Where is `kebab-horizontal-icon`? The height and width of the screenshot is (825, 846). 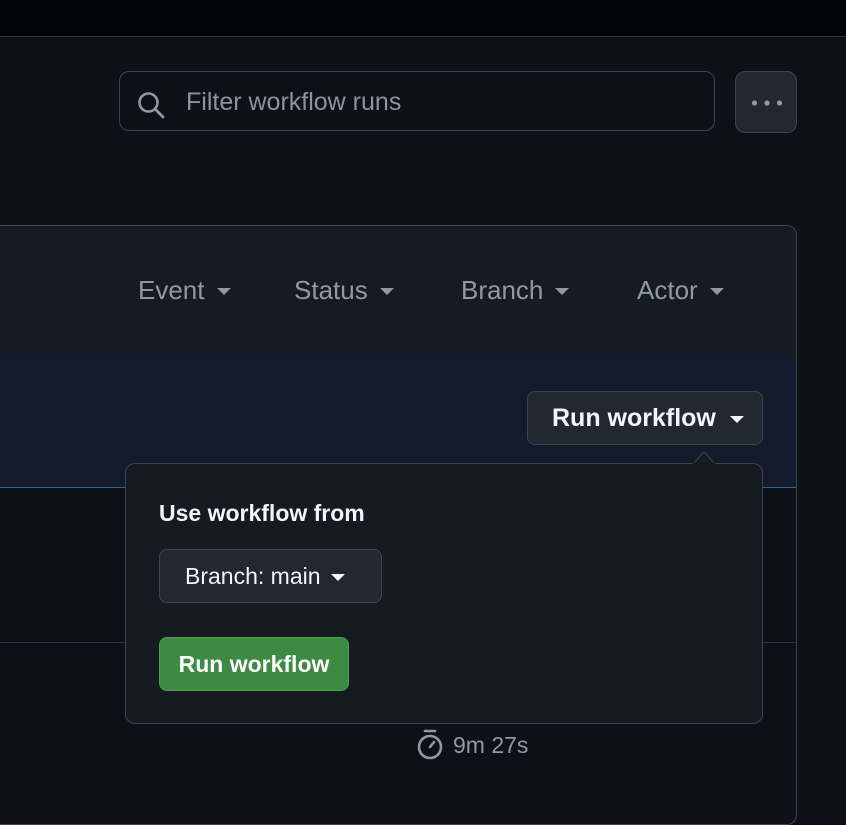 kebab-horizontal-icon is located at coordinates (767, 103).